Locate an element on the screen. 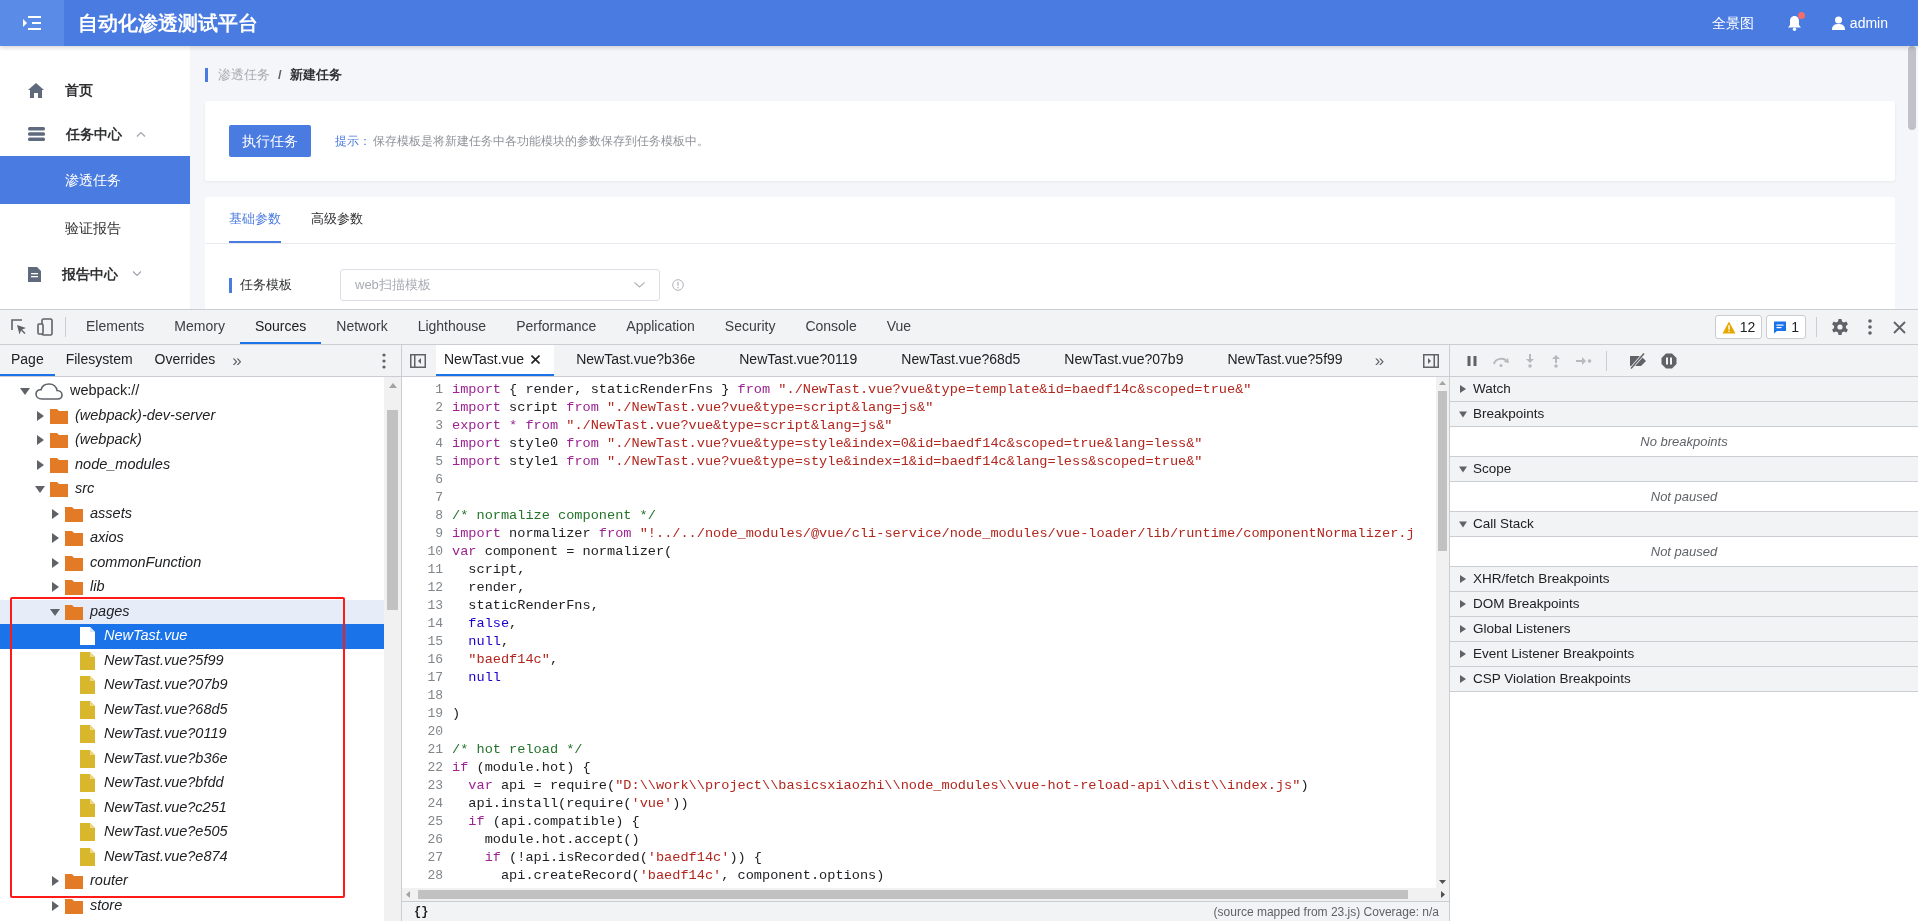 The width and height of the screenshot is (1918, 921). section-header: DOM Breakpoints is located at coordinates (1684, 604).